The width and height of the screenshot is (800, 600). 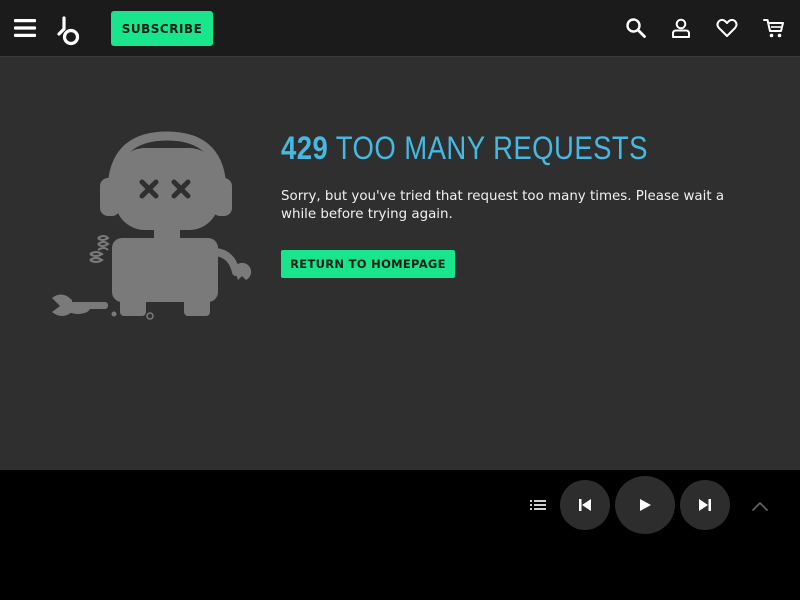 I want to click on play-button, so click(x=645, y=505).